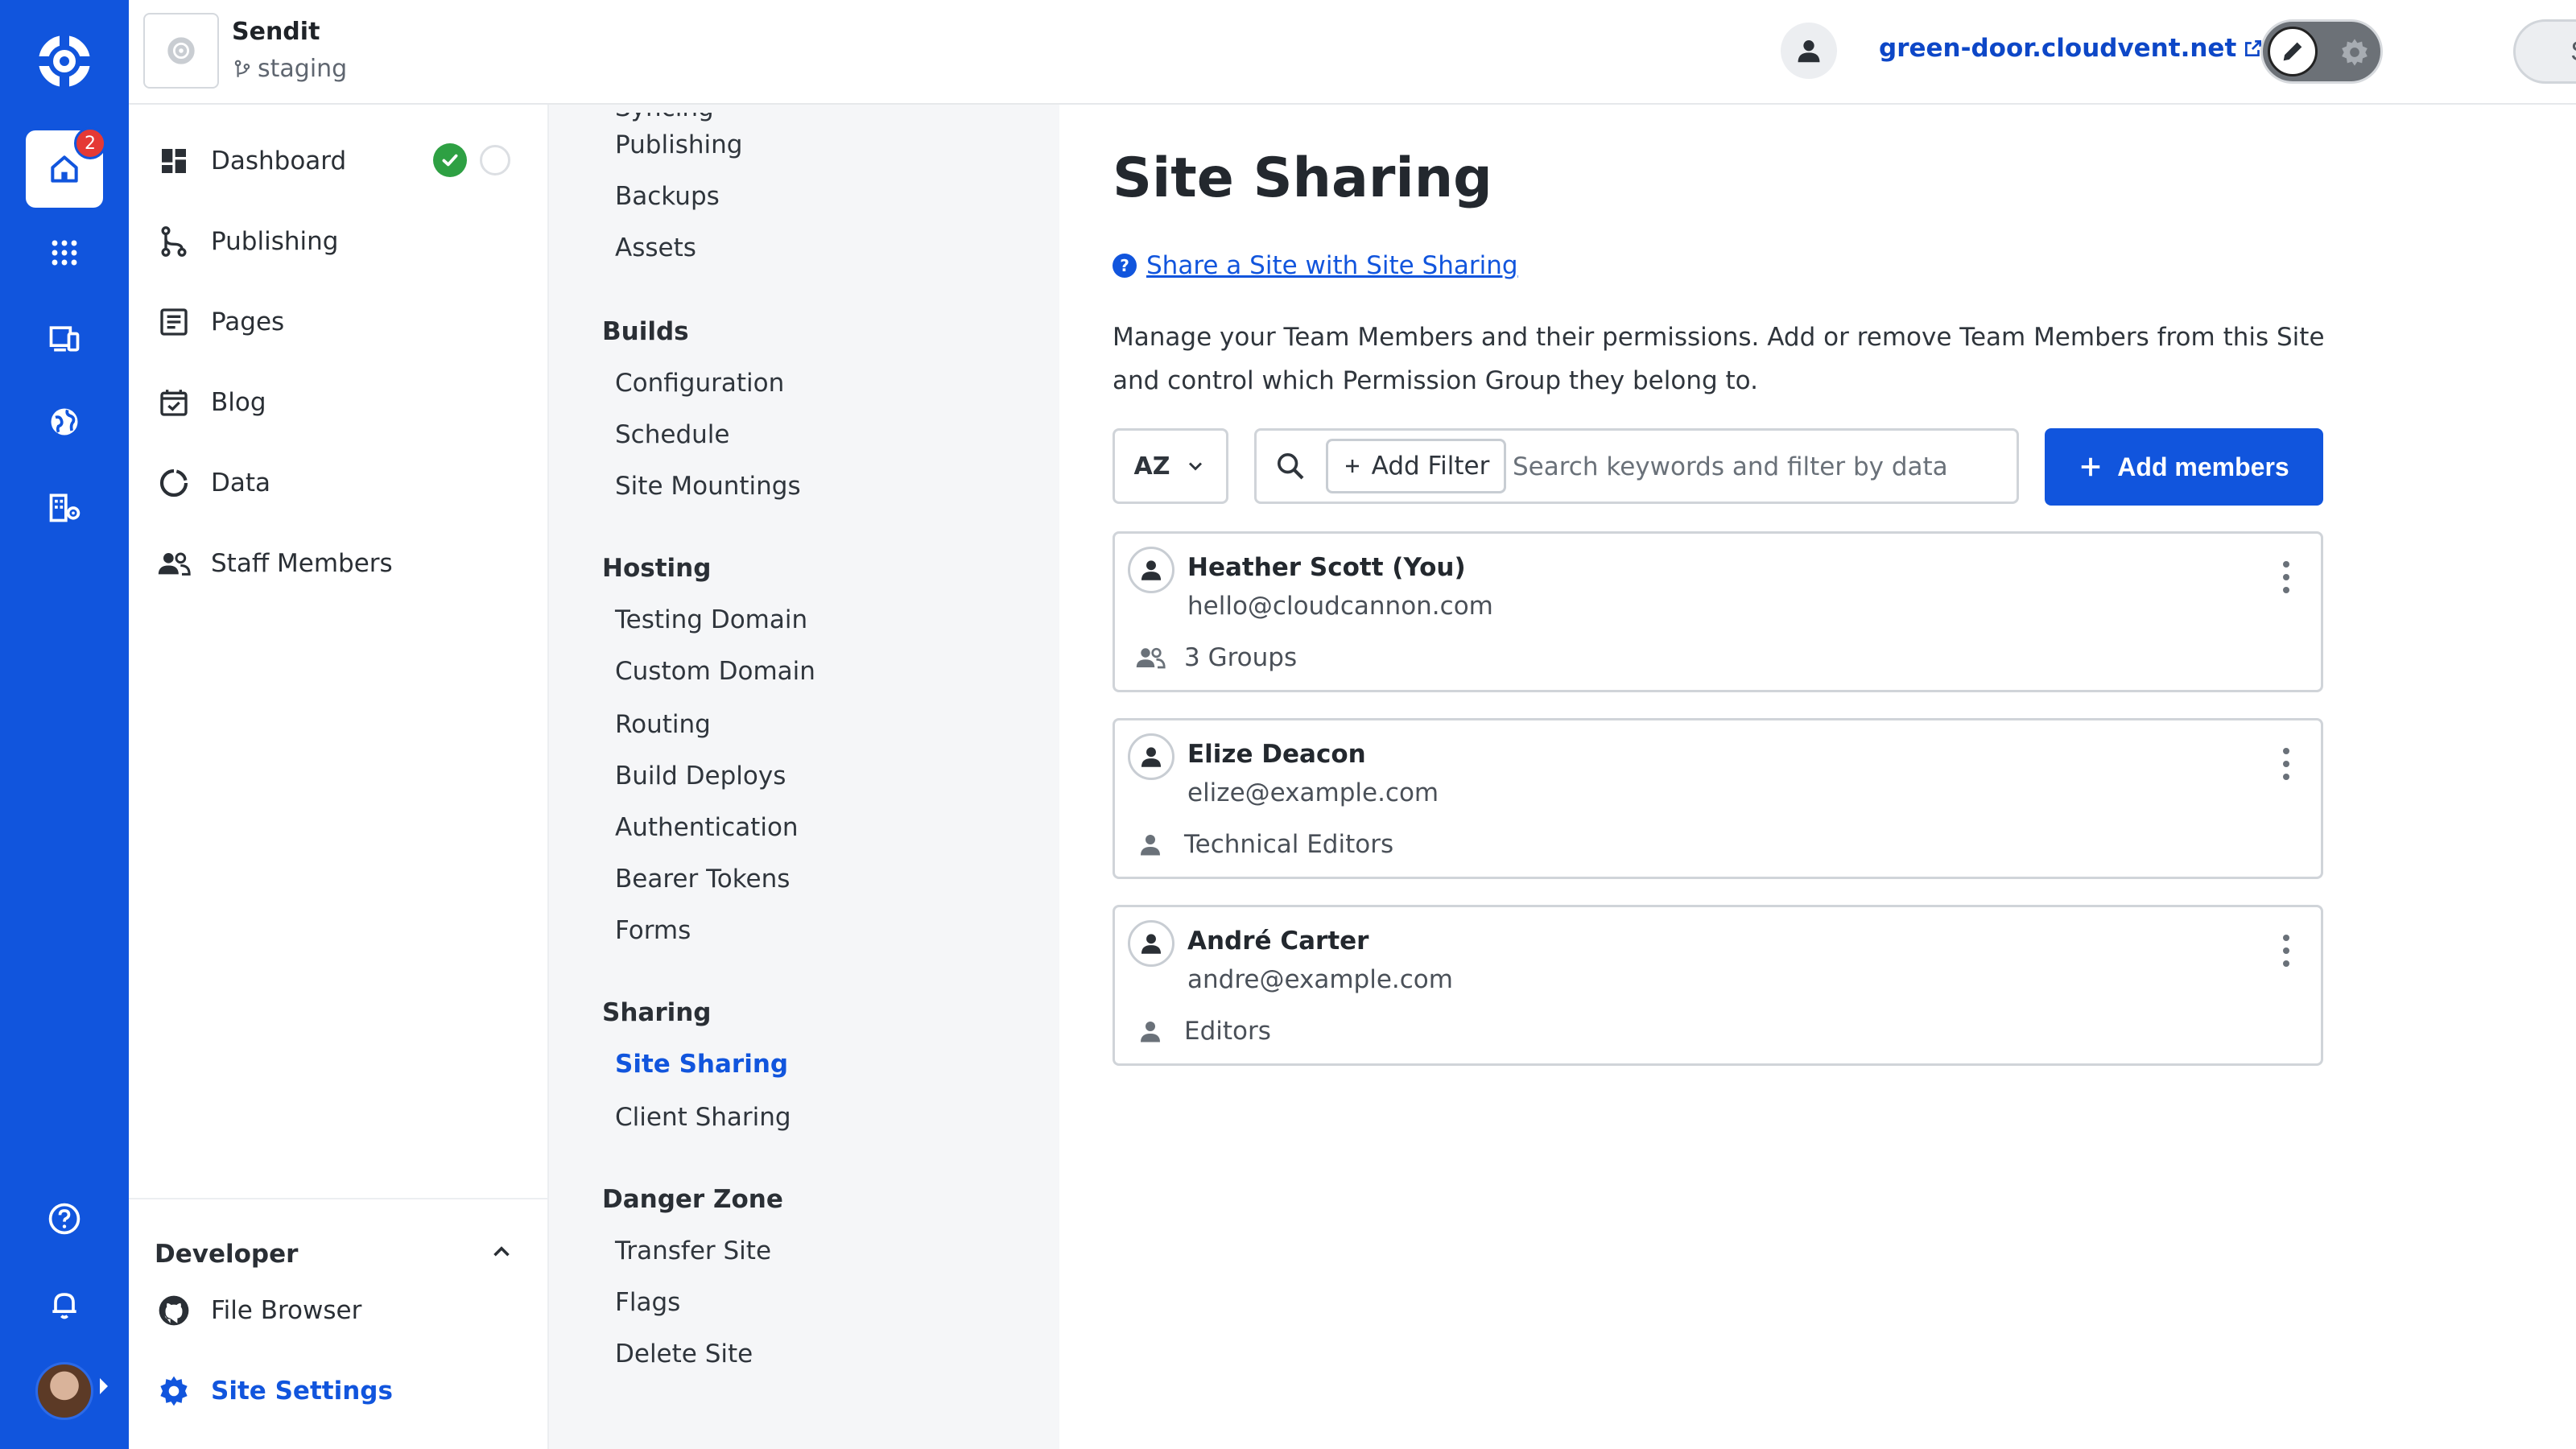 The image size is (2576, 1449). I want to click on add-members-button: Add members, so click(2184, 467).